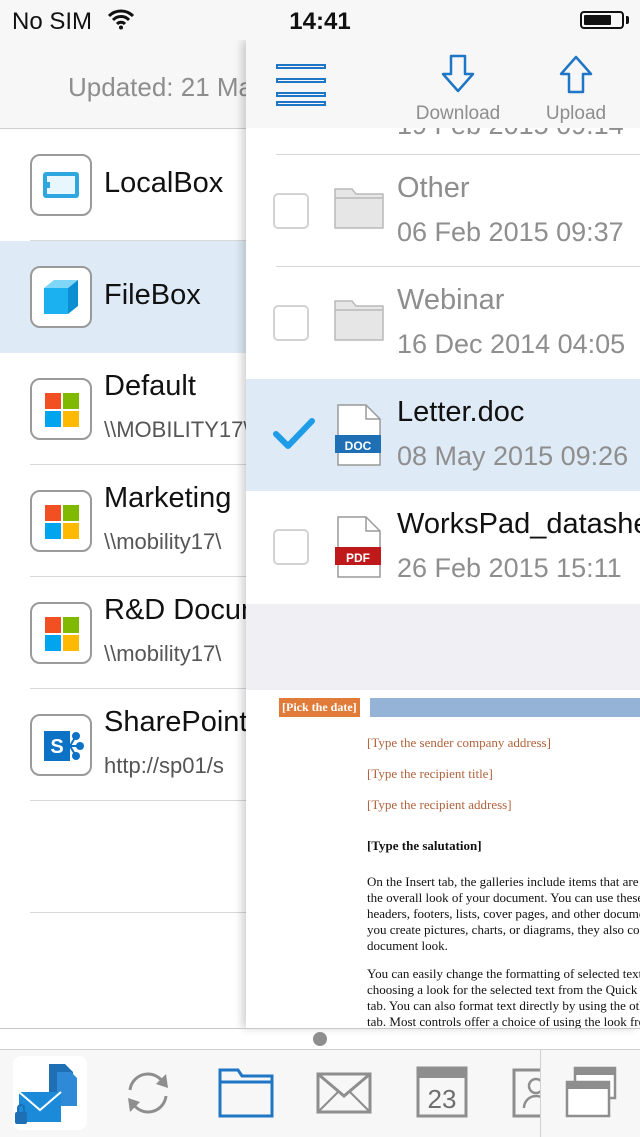 Image resolution: width=640 pixels, height=1137 pixels. Describe the element at coordinates (526, 1093) in the screenshot. I see `contacts-icon` at that location.